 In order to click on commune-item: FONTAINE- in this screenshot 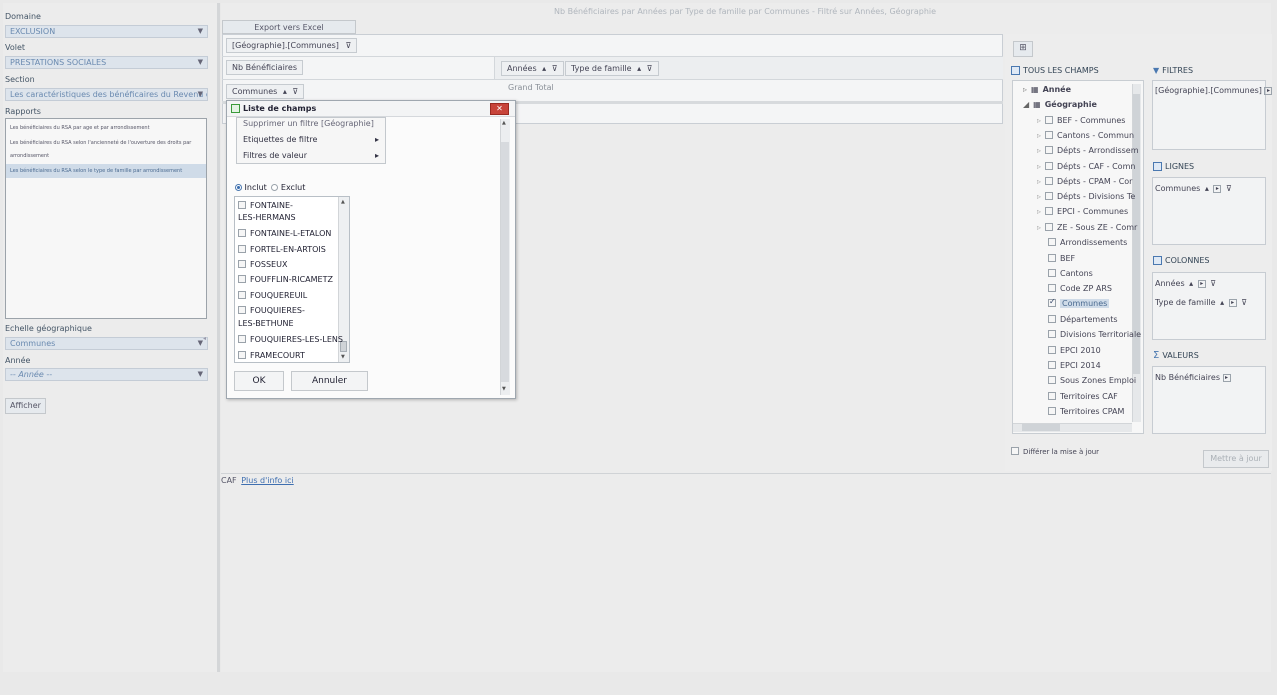, I will do `click(265, 205)`.